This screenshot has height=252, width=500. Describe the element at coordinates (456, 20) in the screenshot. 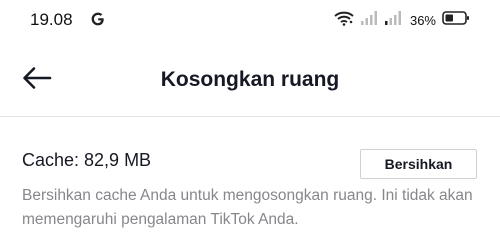

I see `battery-icon` at that location.